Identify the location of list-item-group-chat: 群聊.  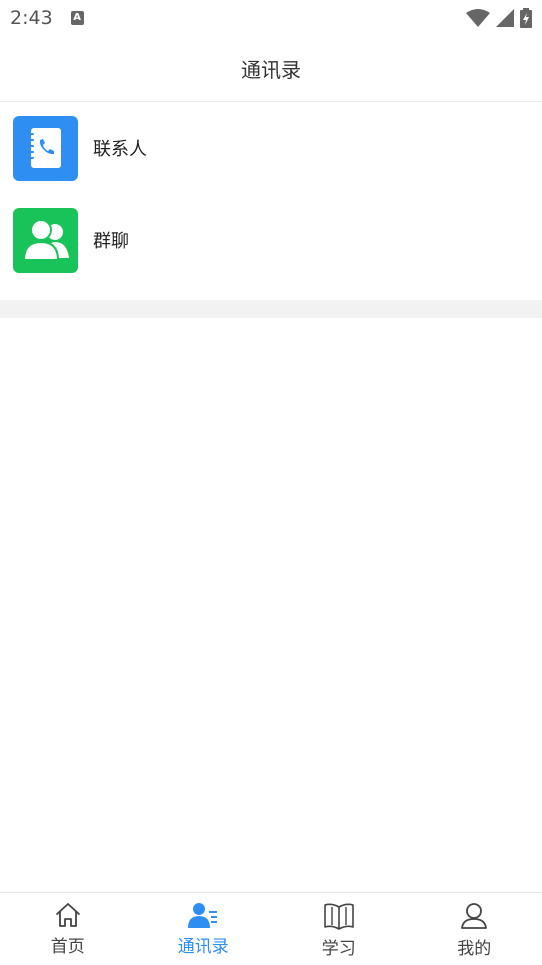
(271, 240).